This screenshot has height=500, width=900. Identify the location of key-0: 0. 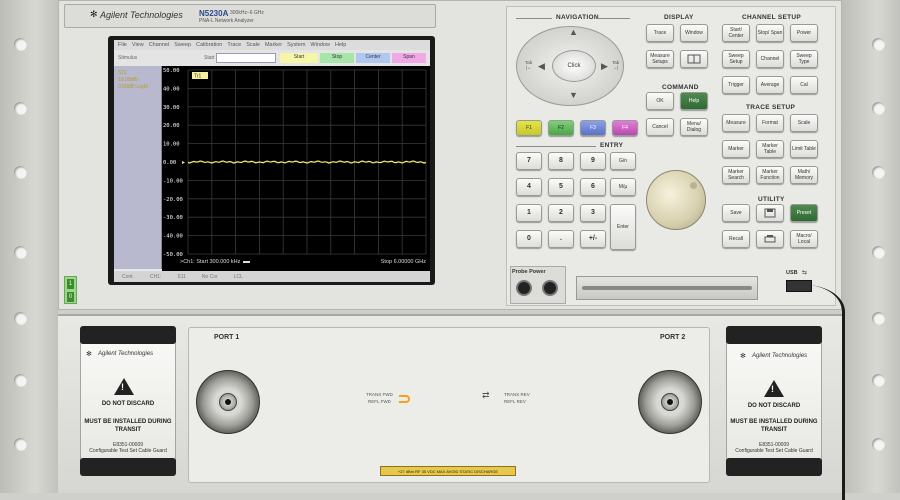
(529, 239).